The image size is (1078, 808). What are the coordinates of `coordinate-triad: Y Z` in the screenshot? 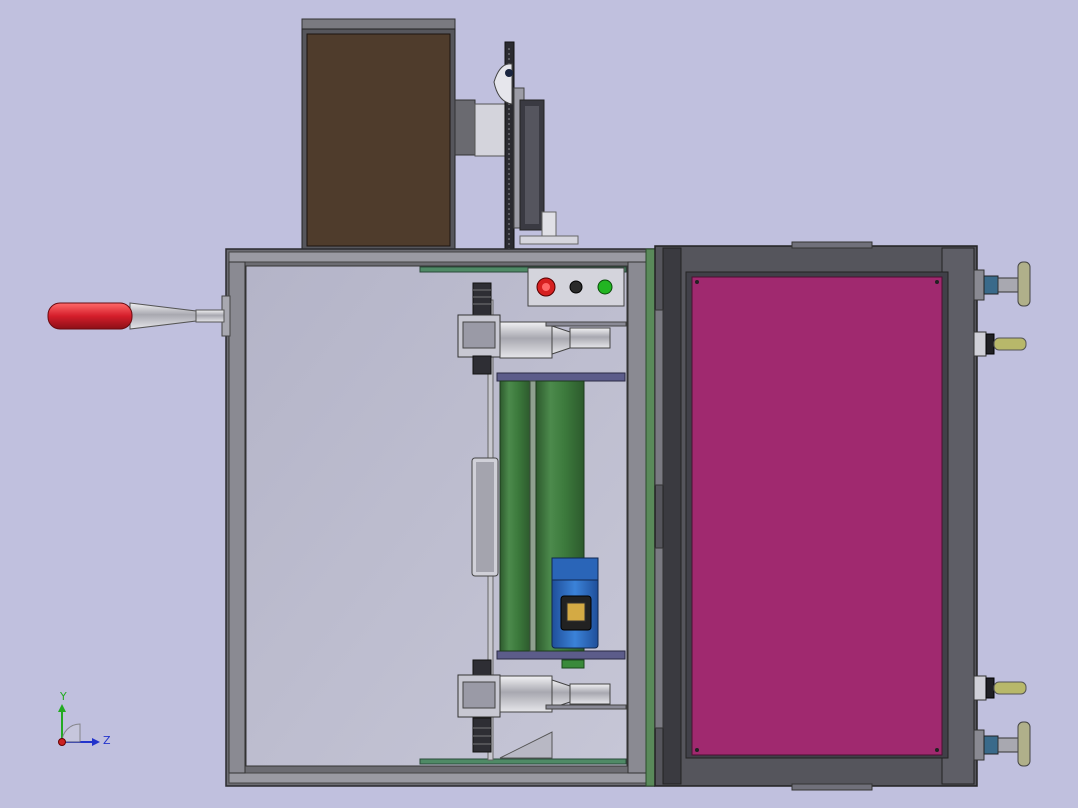 It's located at (84, 718).